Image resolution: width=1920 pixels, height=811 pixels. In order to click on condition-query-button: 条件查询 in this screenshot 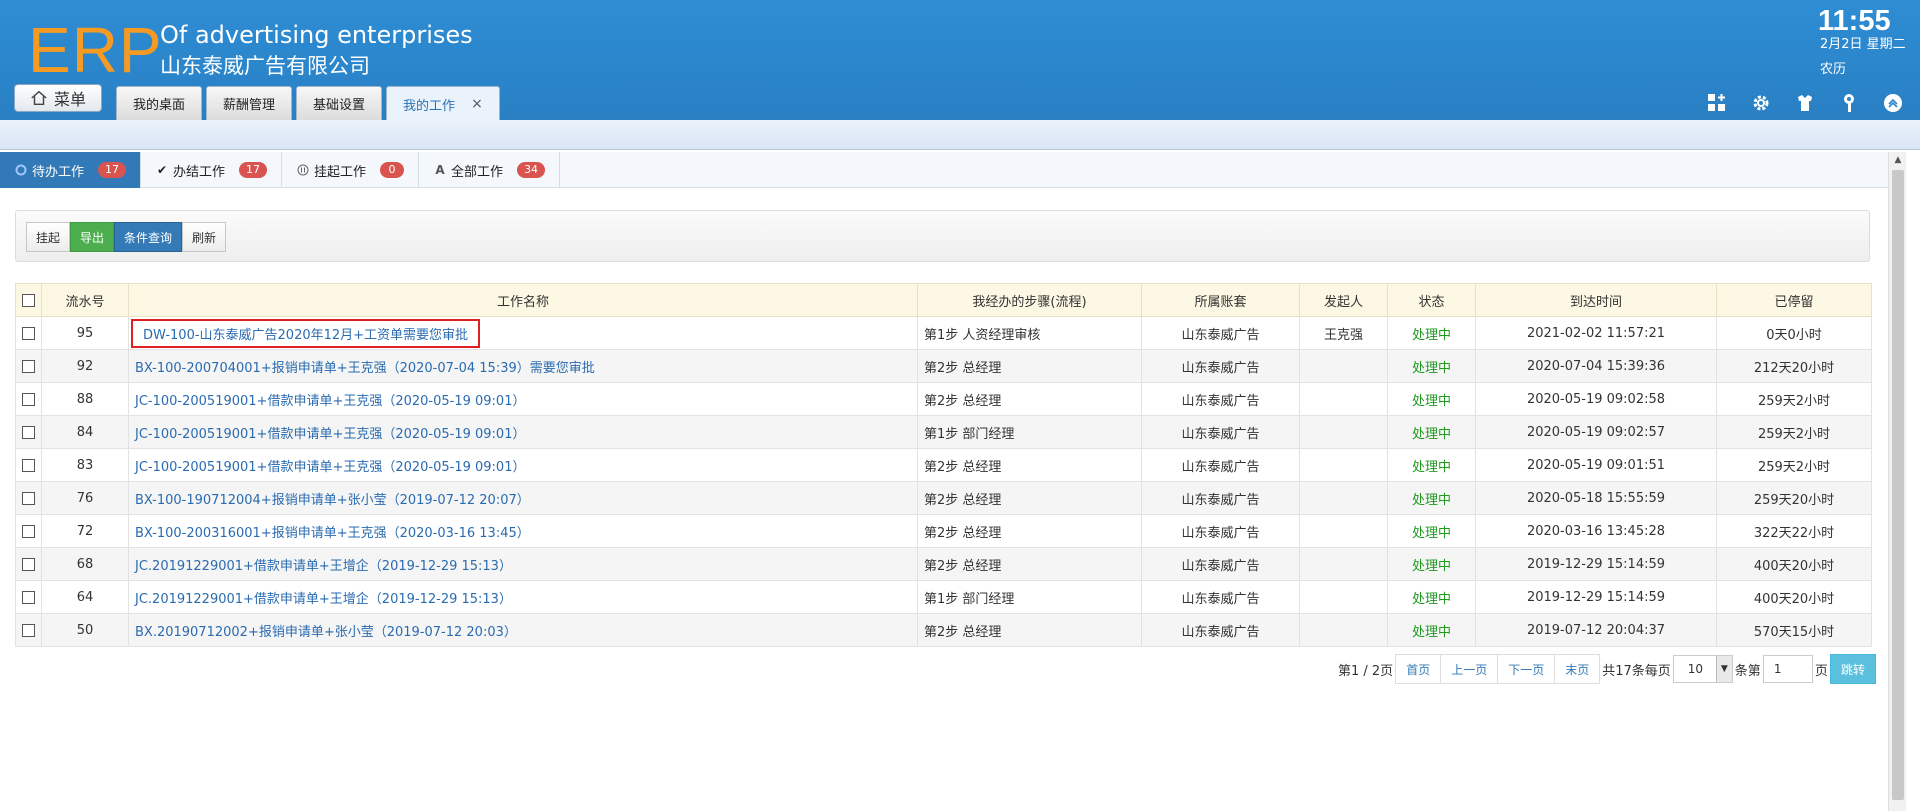, I will do `click(148, 237)`.